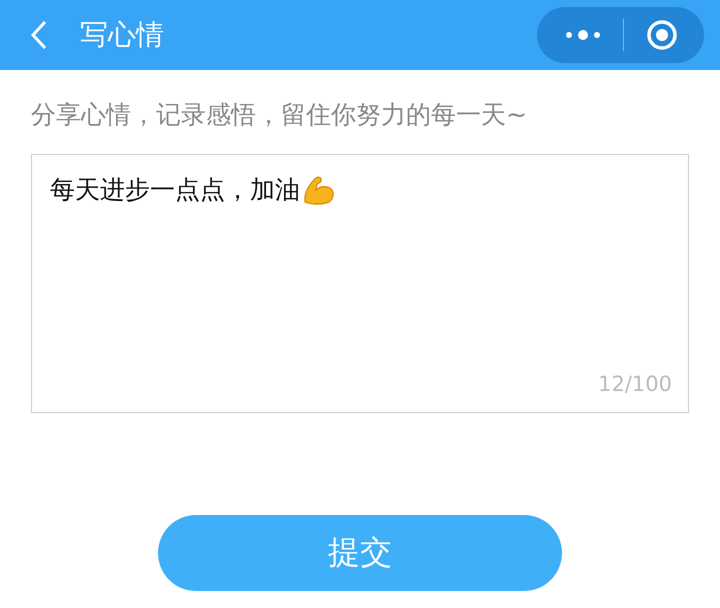 This screenshot has height=608, width=720. Describe the element at coordinates (279, 115) in the screenshot. I see `prompt-text: 分享心情，记录感悟，留住你努力的每一天~` at that location.